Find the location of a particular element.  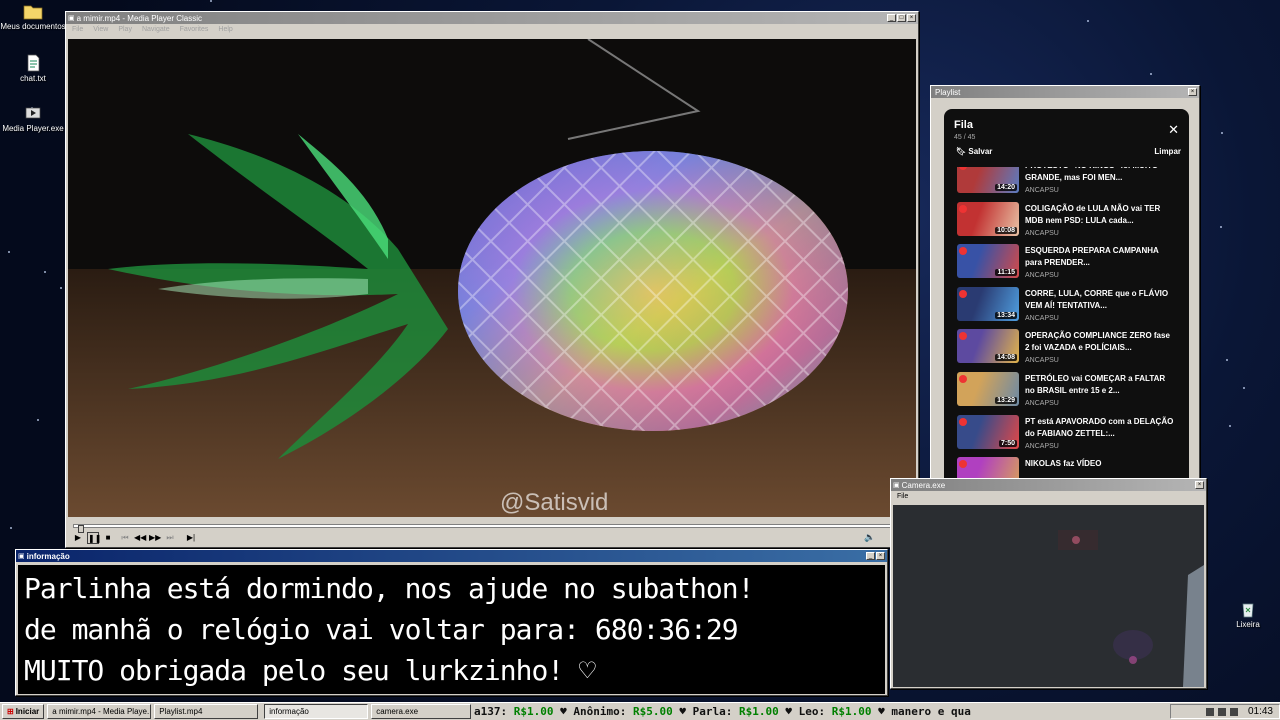

video-thumbnail: 13:34 is located at coordinates (988, 303).